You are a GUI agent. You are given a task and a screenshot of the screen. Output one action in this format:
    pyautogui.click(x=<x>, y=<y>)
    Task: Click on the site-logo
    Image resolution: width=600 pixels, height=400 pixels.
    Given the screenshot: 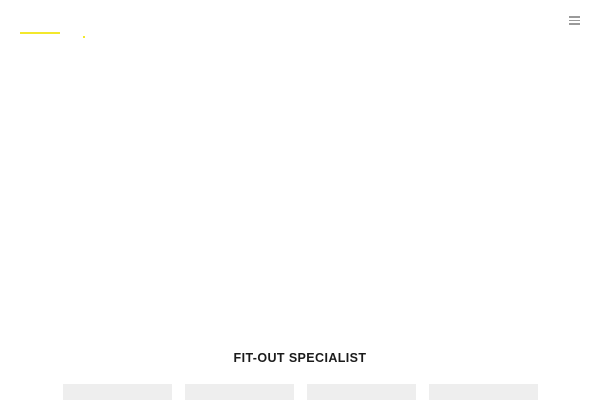 What is the action you would take?
    pyautogui.click(x=56, y=35)
    